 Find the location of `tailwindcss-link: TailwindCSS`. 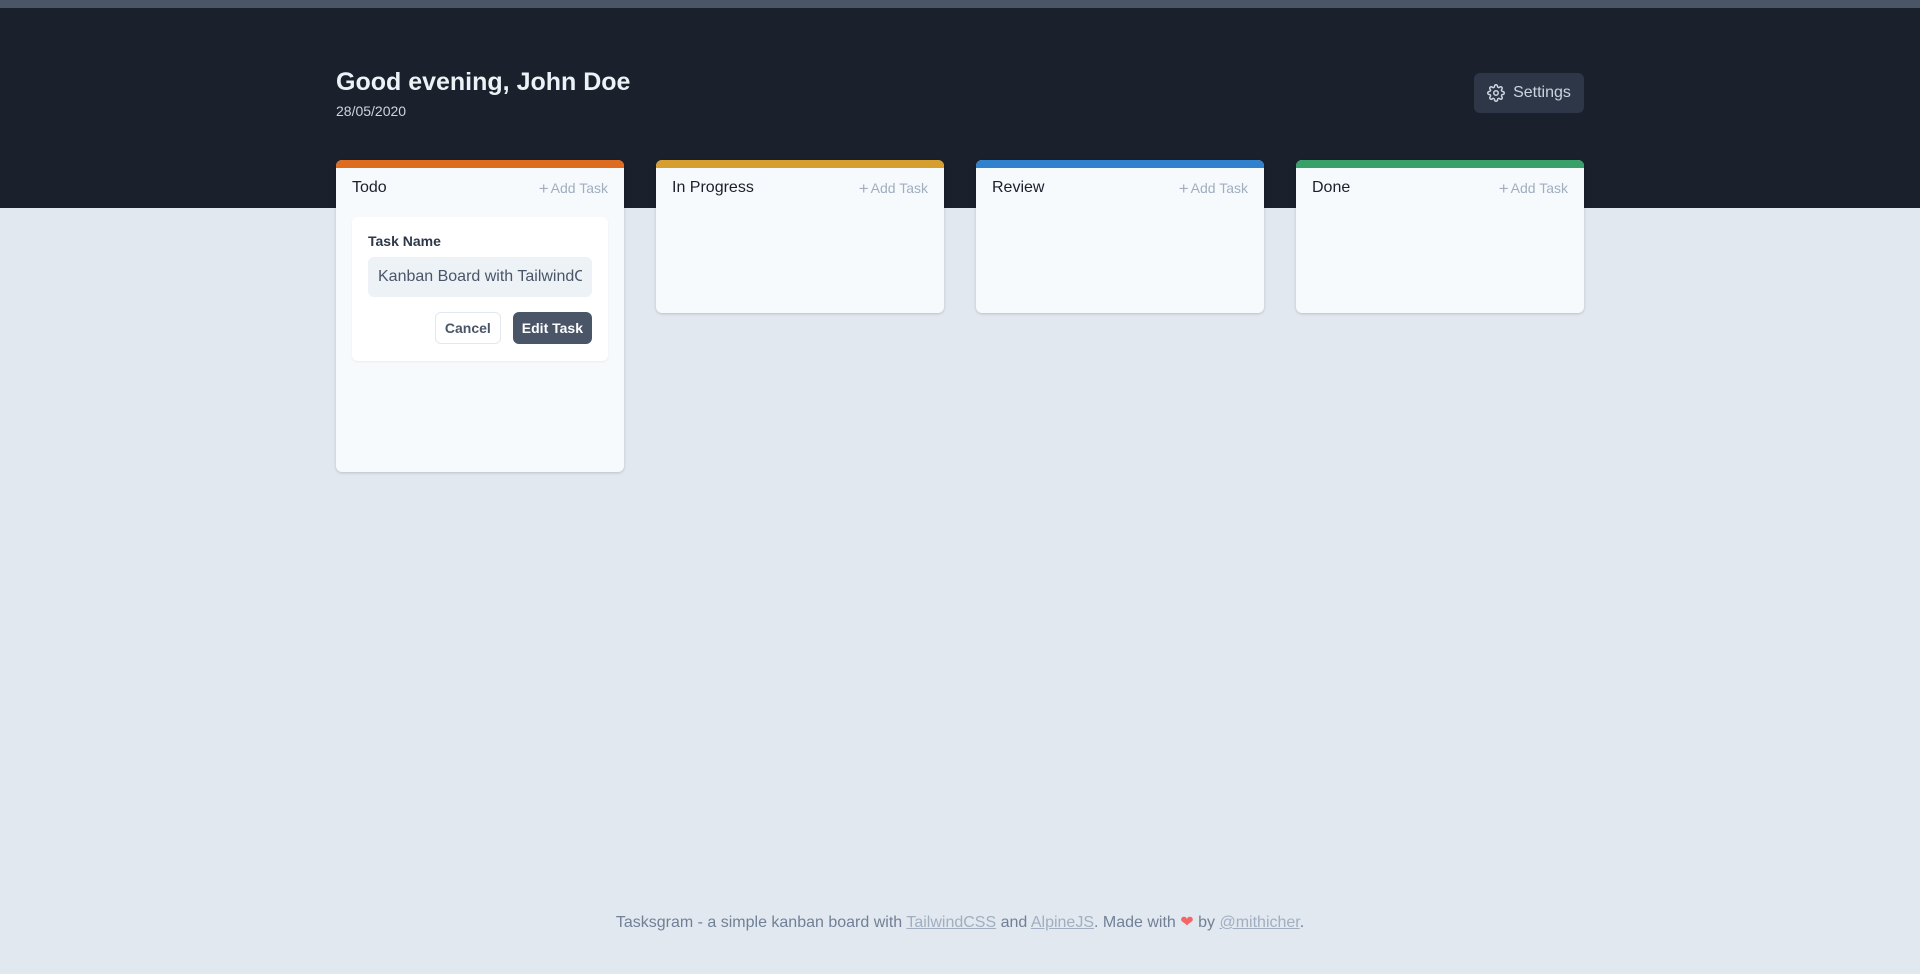

tailwindcss-link: TailwindCSS is located at coordinates (951, 922).